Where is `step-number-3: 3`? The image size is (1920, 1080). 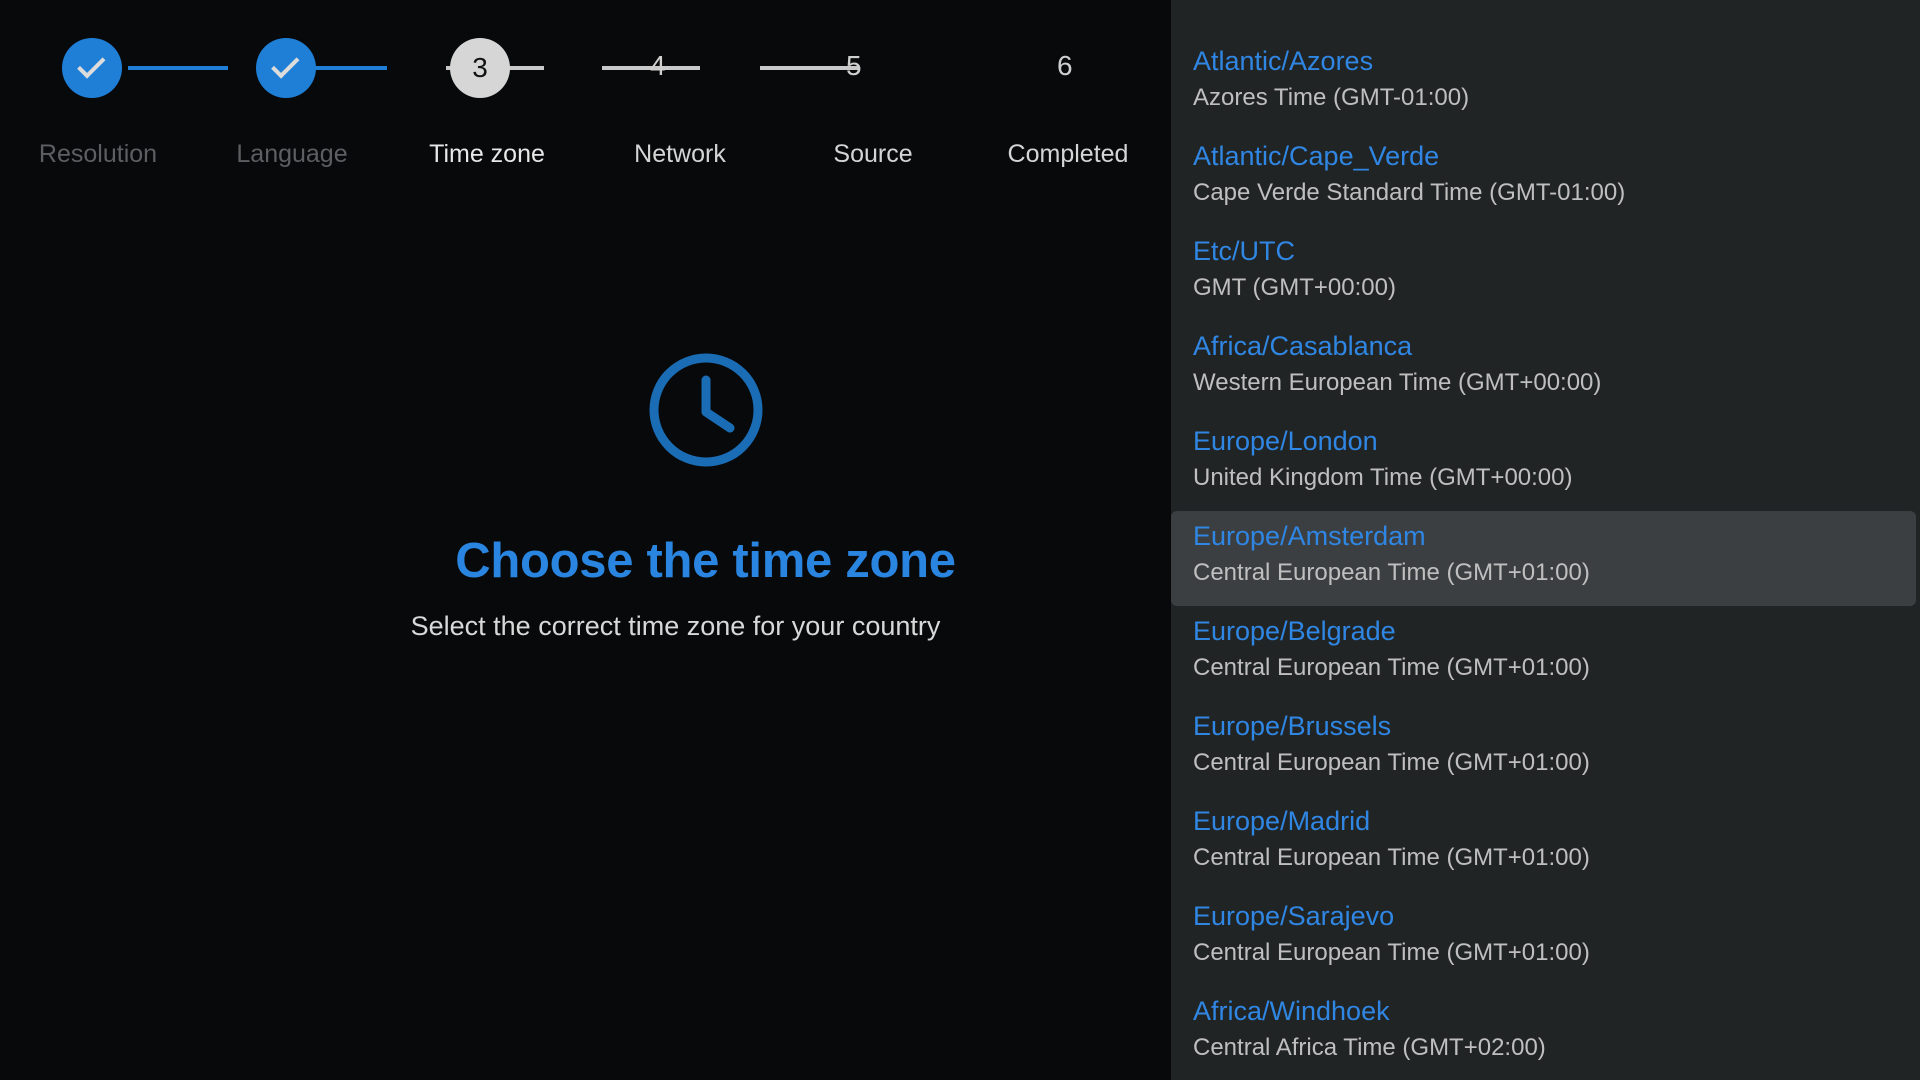 step-number-3: 3 is located at coordinates (480, 67).